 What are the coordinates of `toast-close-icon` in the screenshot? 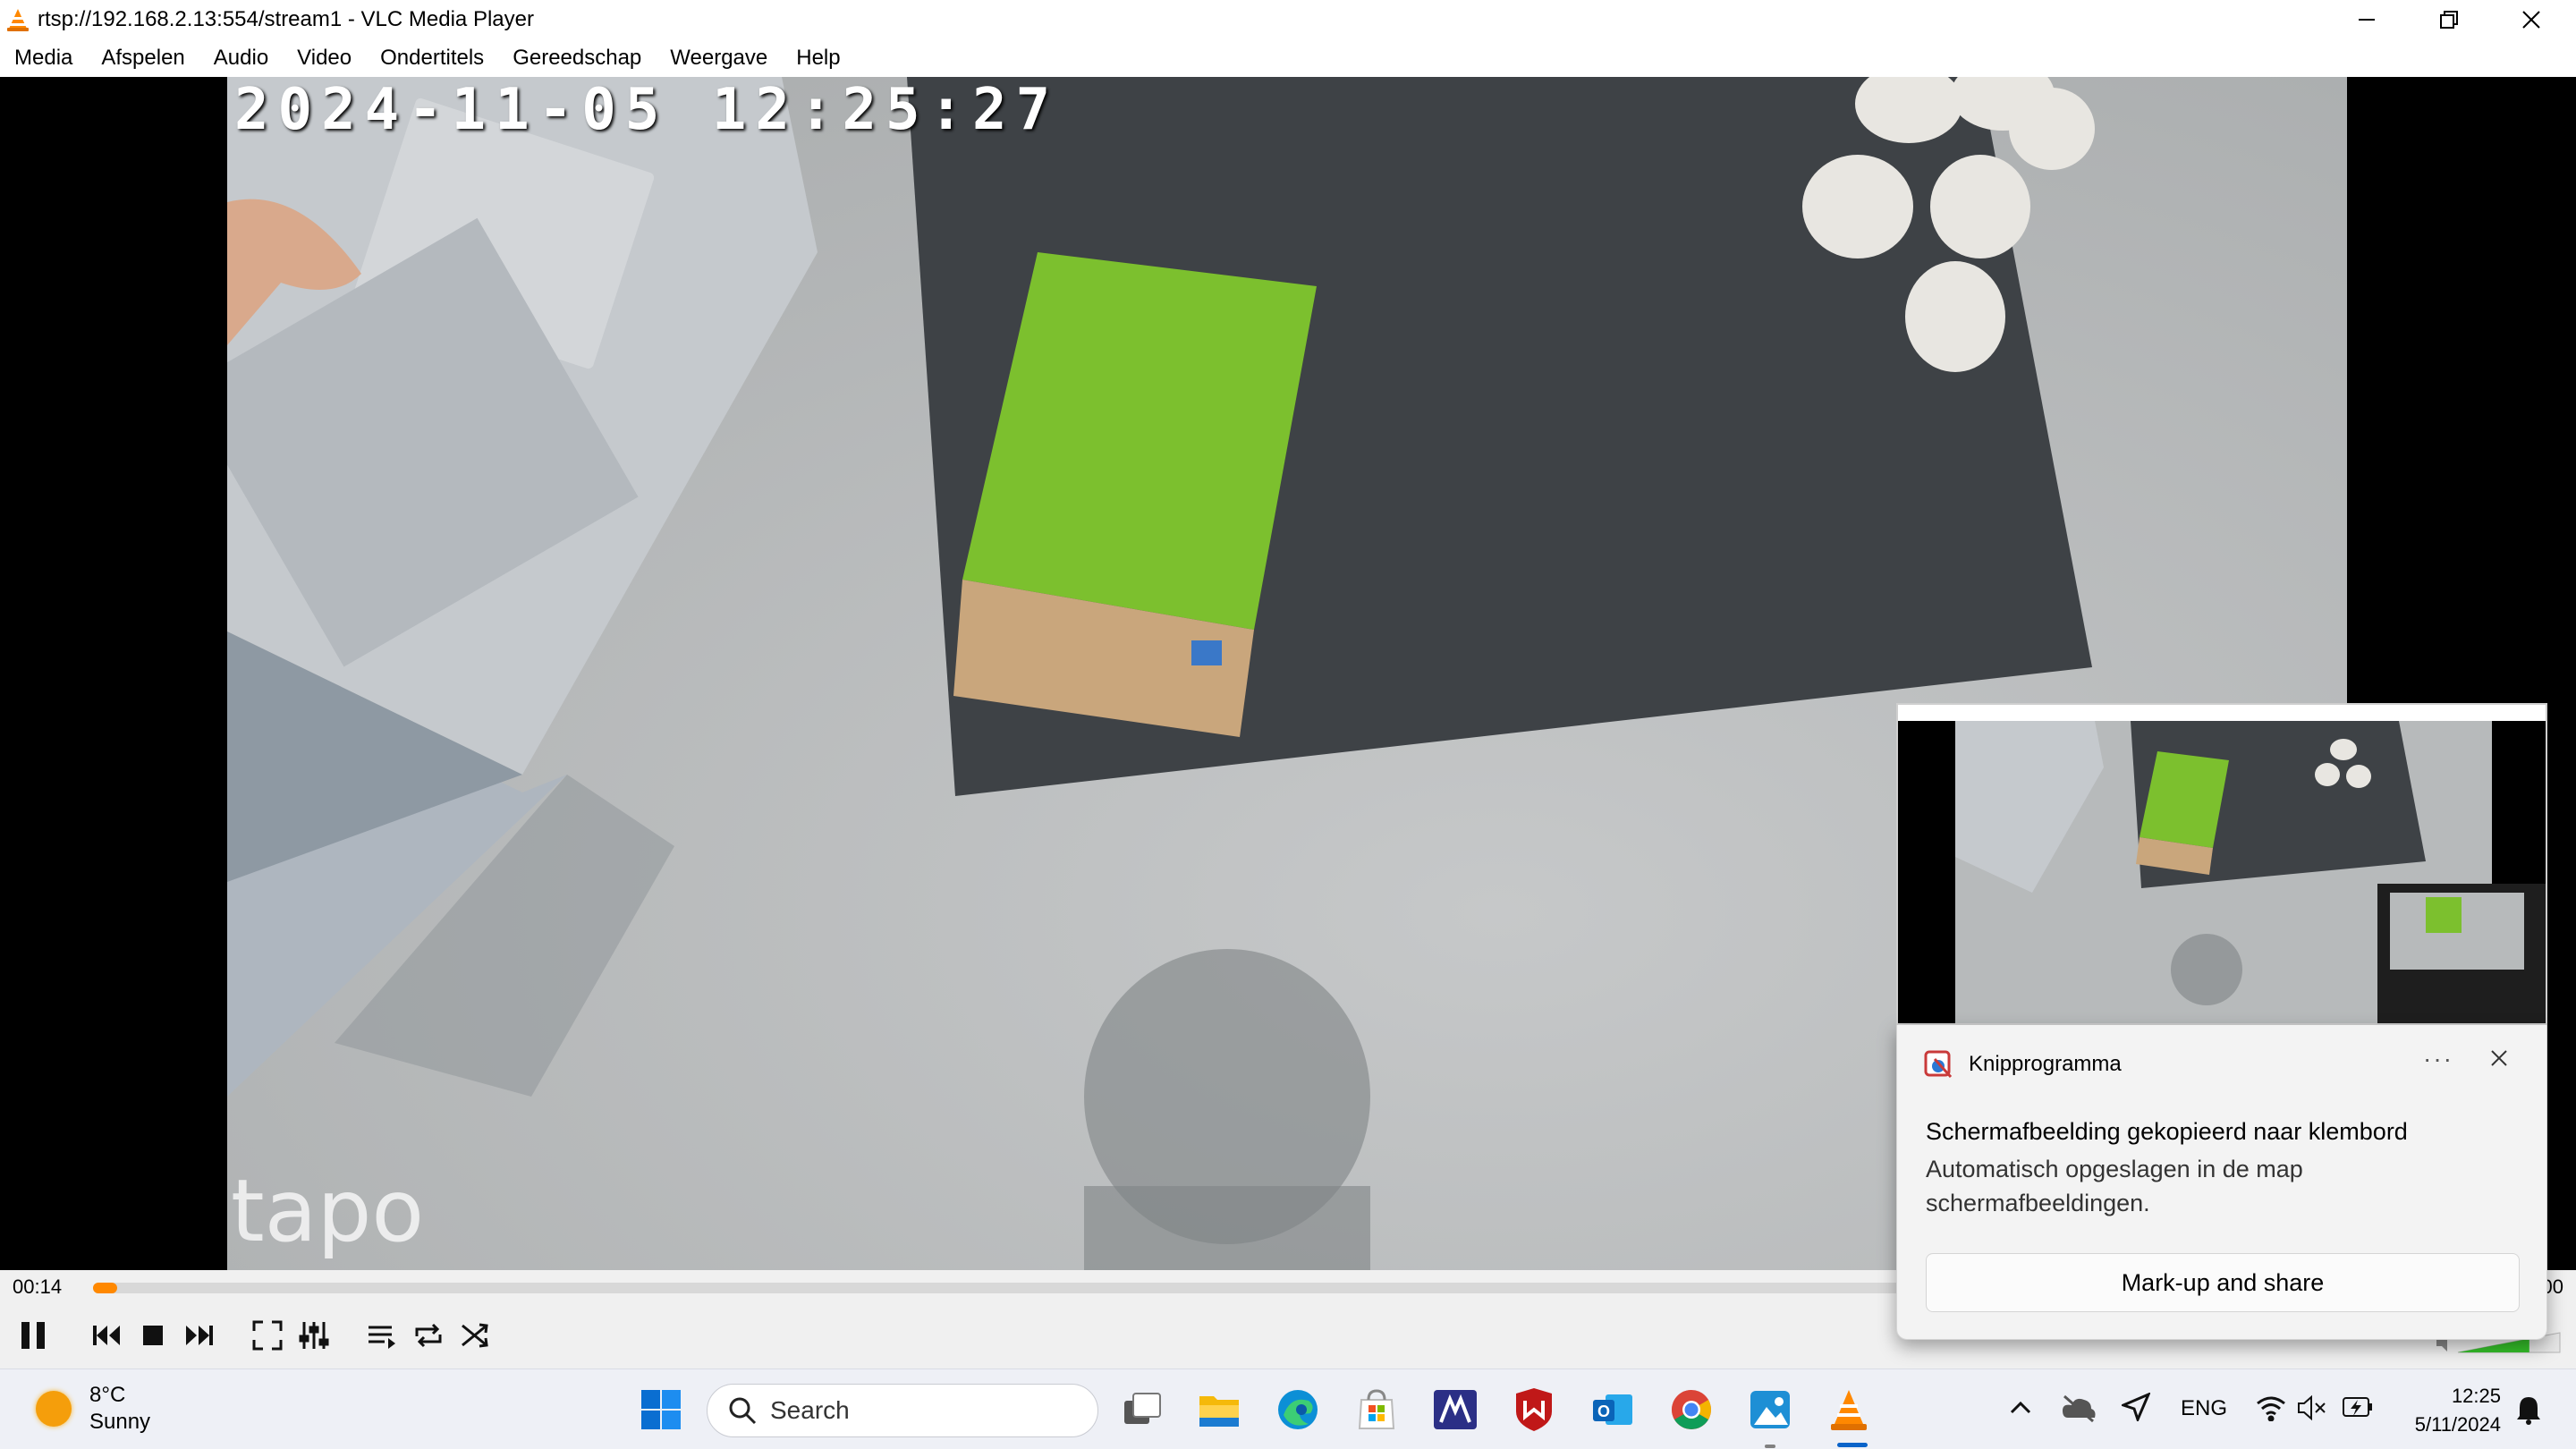 It's located at (2499, 1058).